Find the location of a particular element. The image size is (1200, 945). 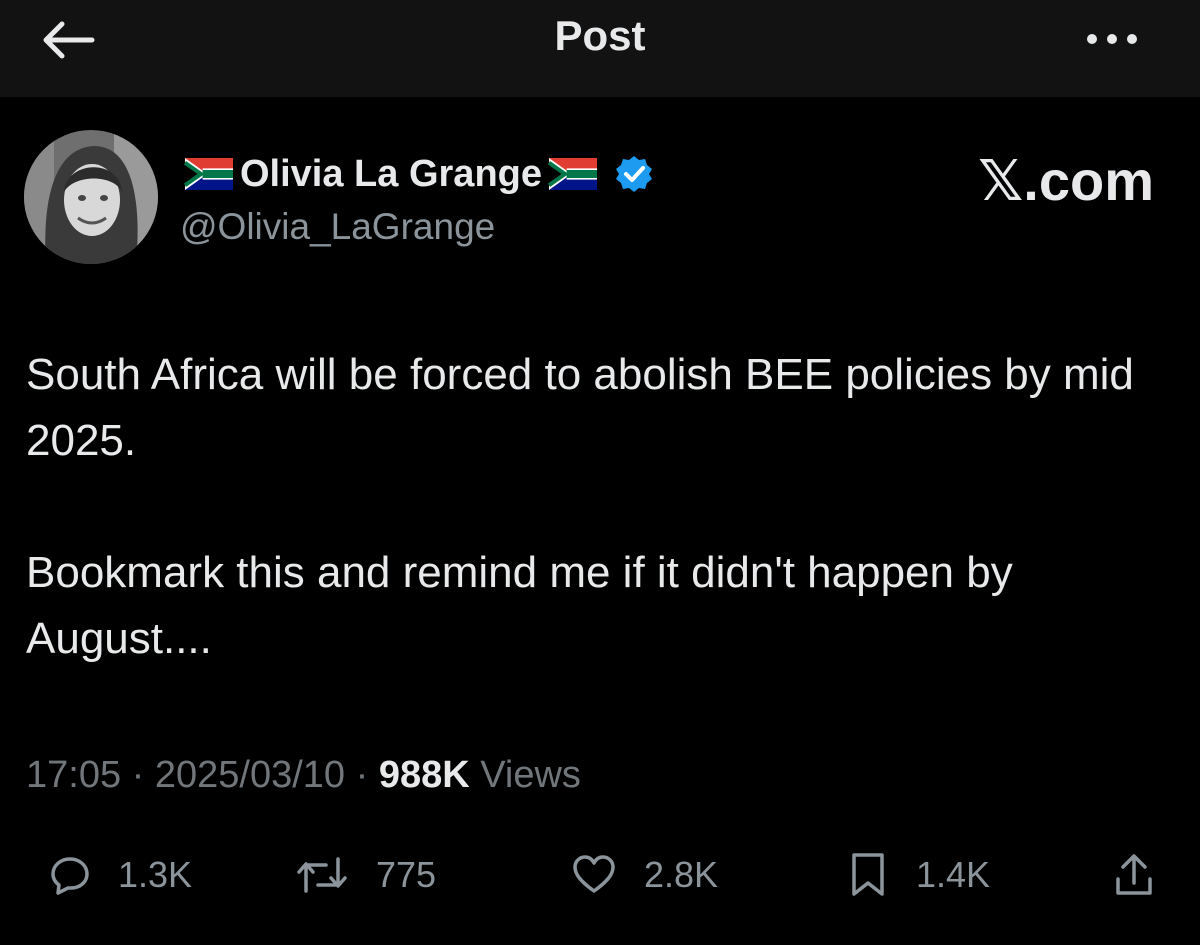

repost-count: 775 is located at coordinates (406, 874).